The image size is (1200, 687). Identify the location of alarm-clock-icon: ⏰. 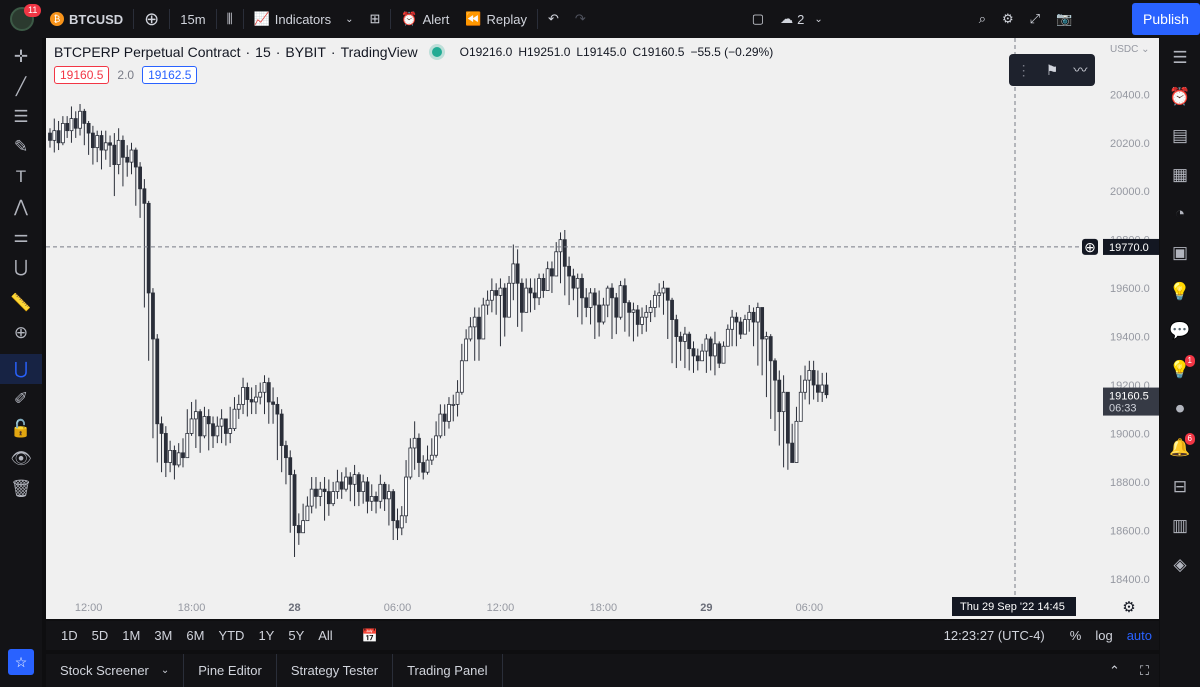
(1180, 96).